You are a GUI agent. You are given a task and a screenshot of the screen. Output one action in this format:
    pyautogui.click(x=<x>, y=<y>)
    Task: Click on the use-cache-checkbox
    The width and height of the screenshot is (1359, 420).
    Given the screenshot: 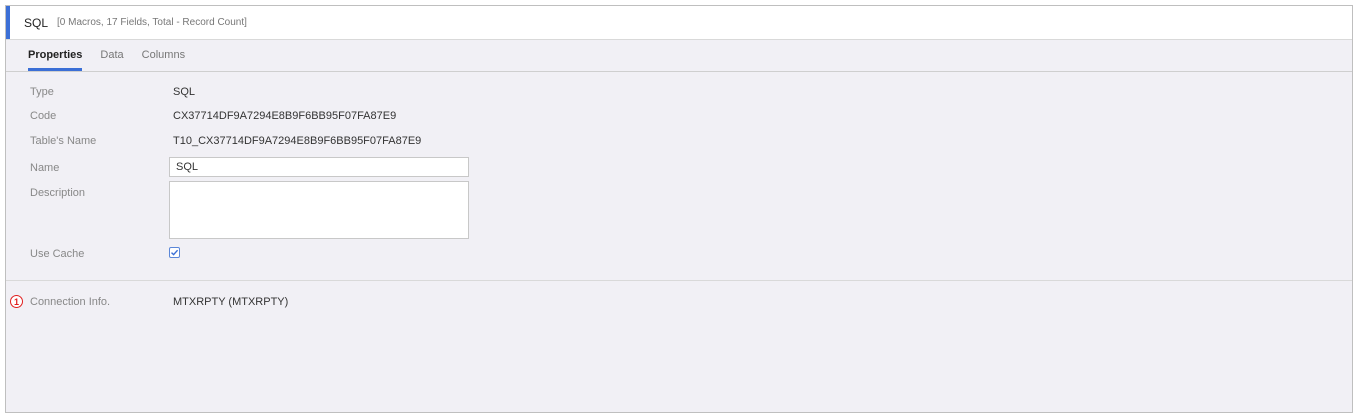 What is the action you would take?
    pyautogui.click(x=174, y=252)
    